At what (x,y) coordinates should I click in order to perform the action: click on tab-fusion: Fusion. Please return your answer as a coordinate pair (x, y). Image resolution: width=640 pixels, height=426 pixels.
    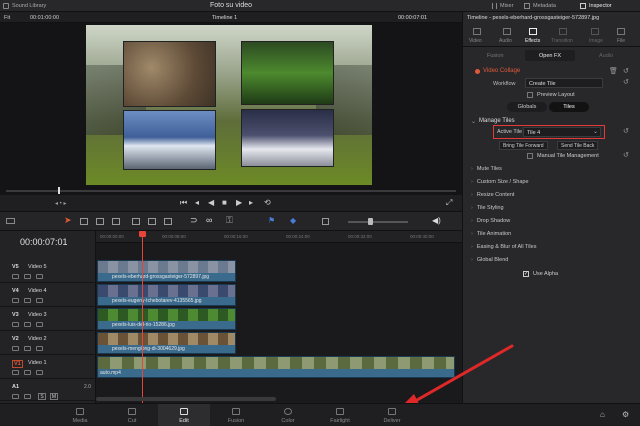
    Looking at the image, I should click on (236, 415).